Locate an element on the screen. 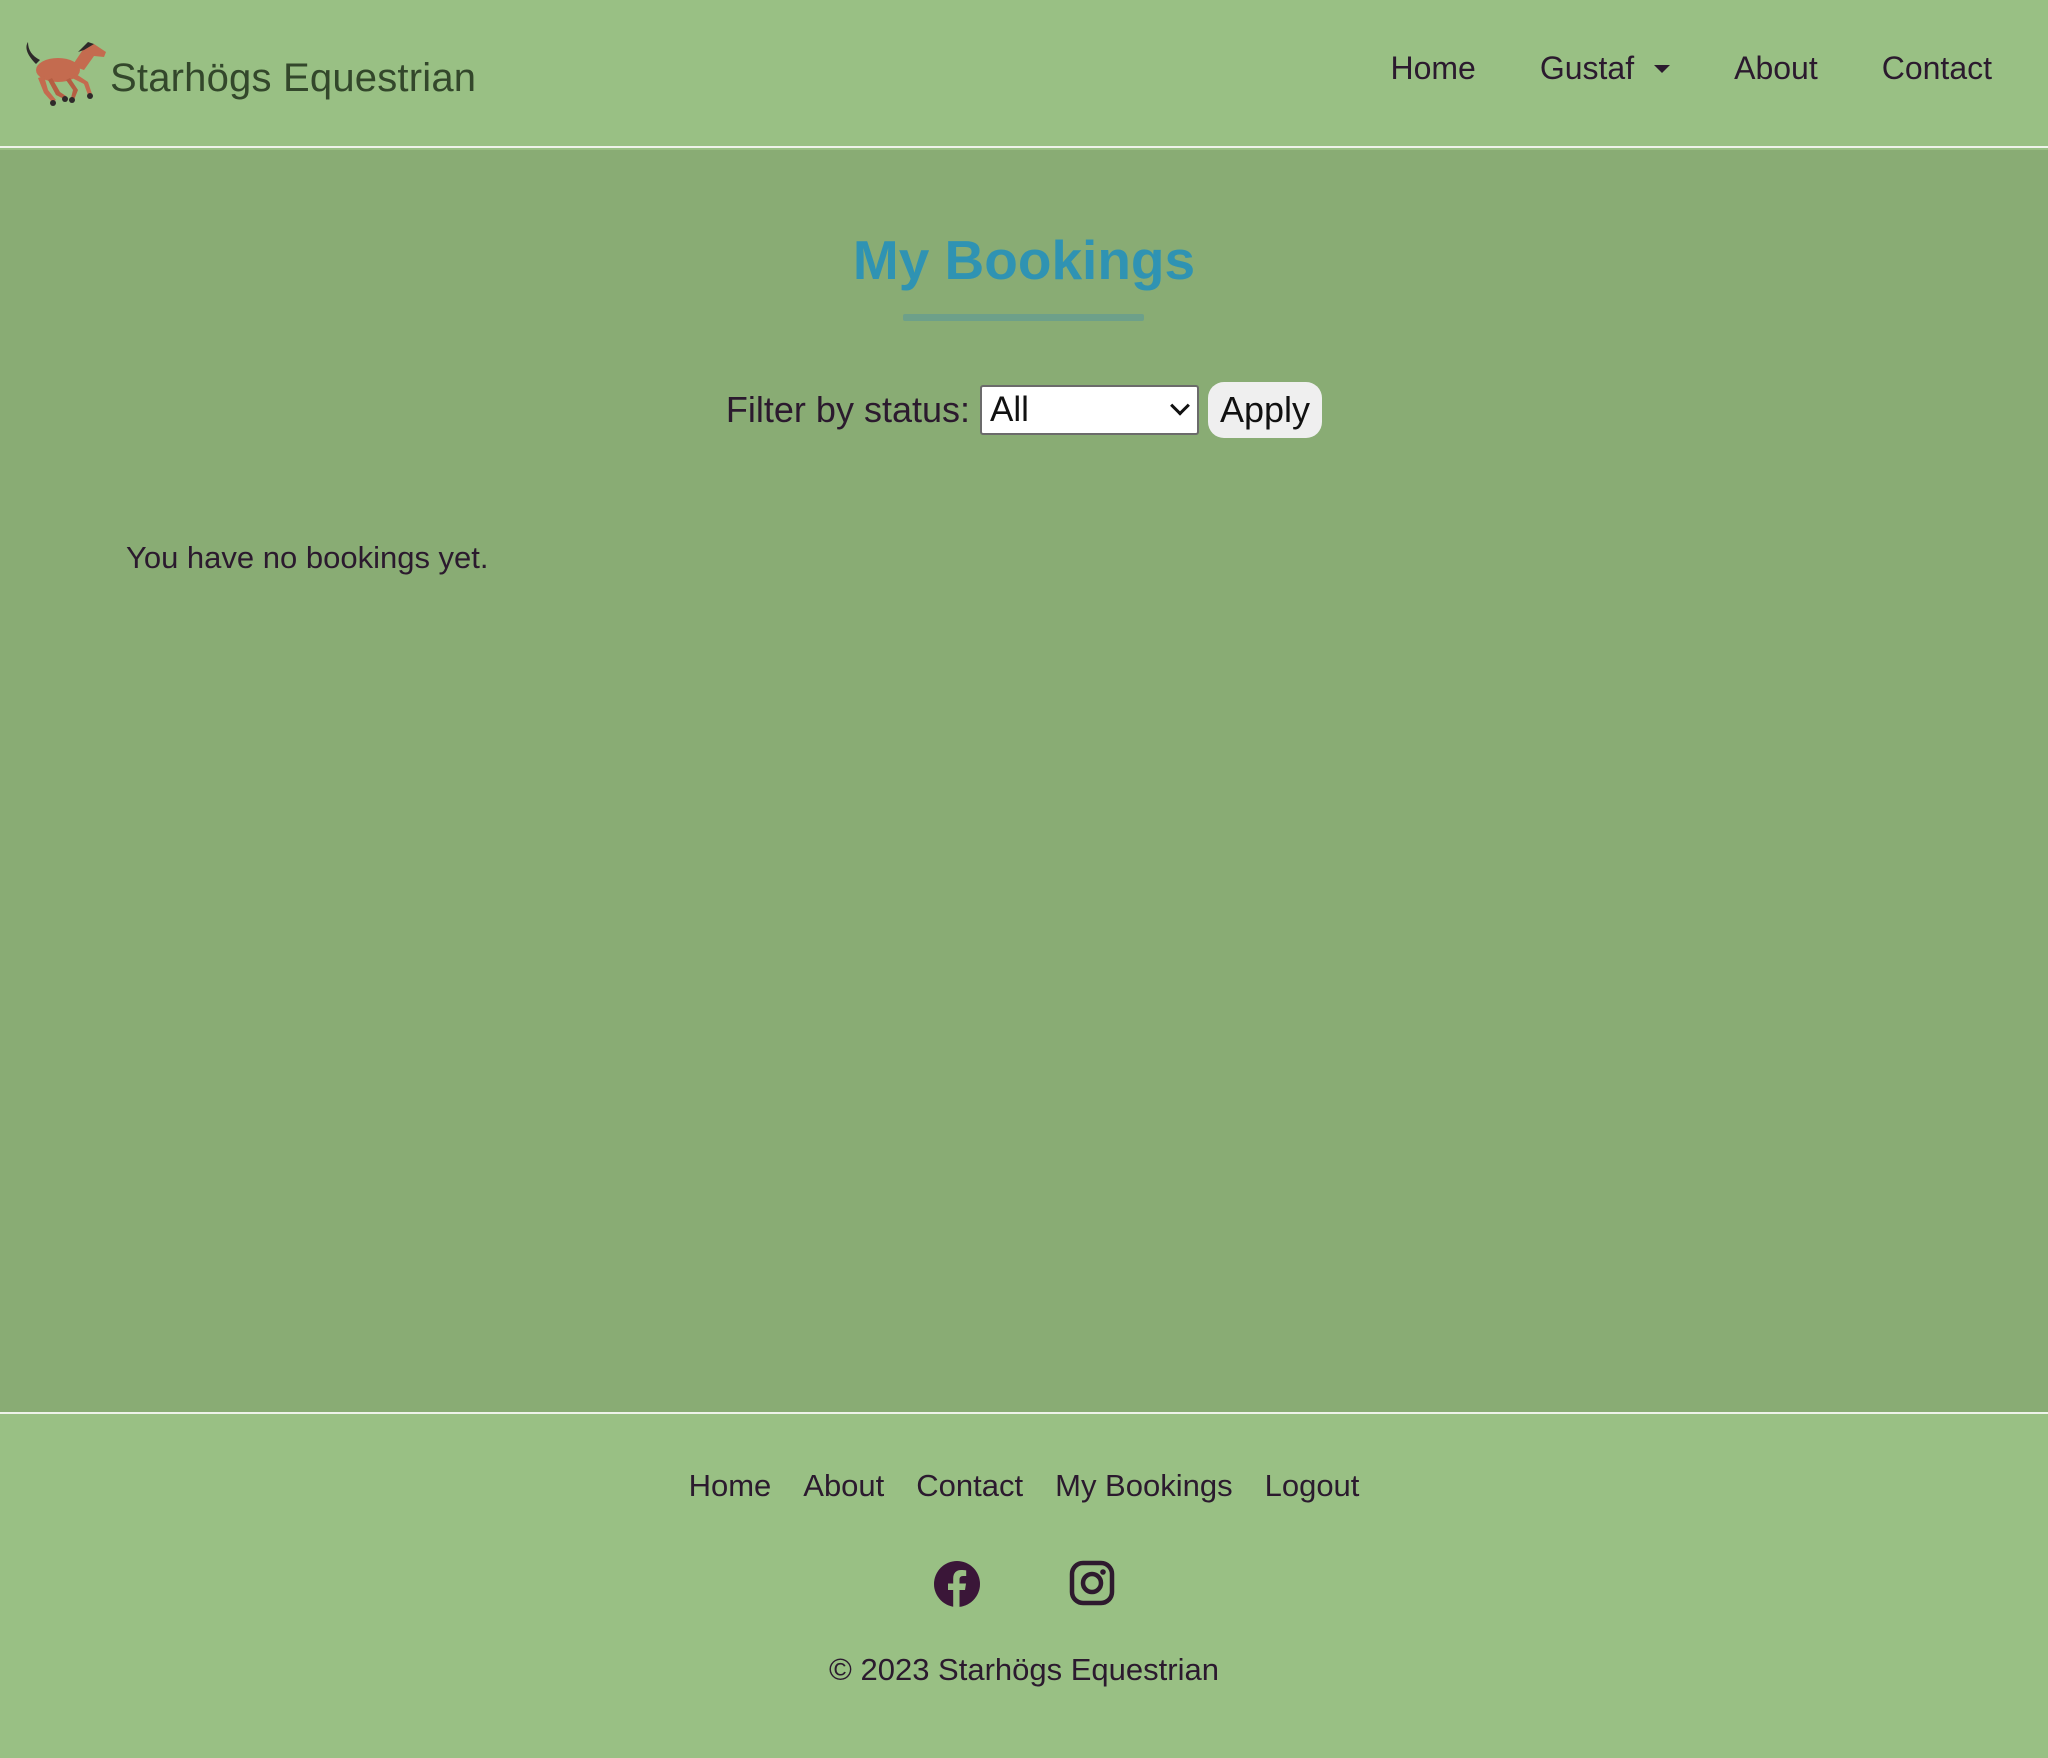 This screenshot has width=2048, height=1758. footer-link-about: About is located at coordinates (843, 1486).